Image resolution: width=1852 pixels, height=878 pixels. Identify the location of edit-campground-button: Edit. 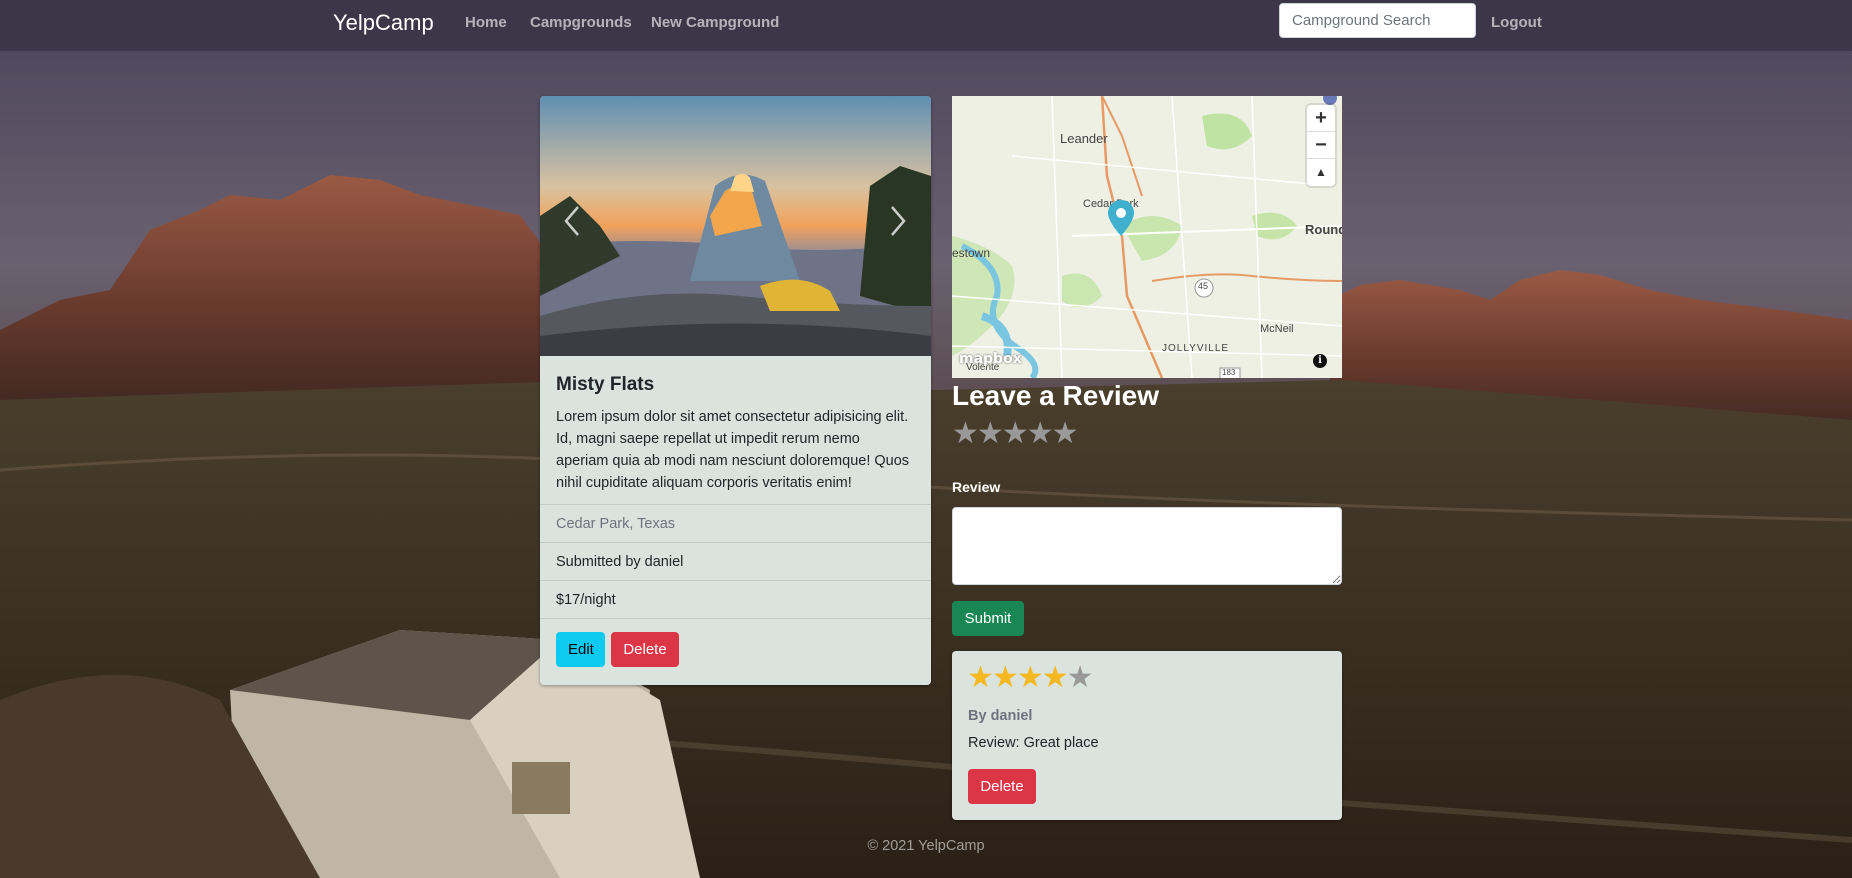
(580, 649).